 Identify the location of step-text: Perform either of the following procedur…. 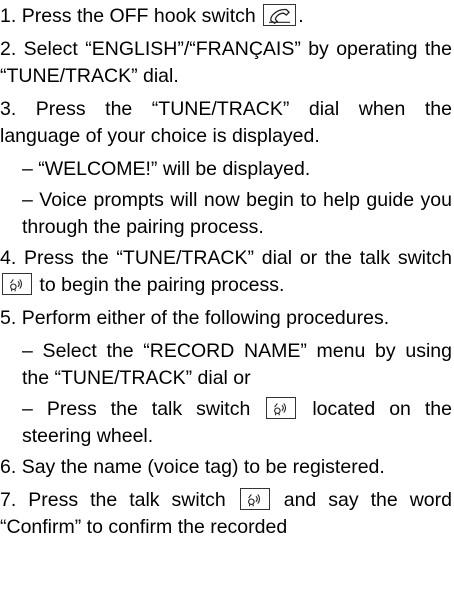
(205, 318).